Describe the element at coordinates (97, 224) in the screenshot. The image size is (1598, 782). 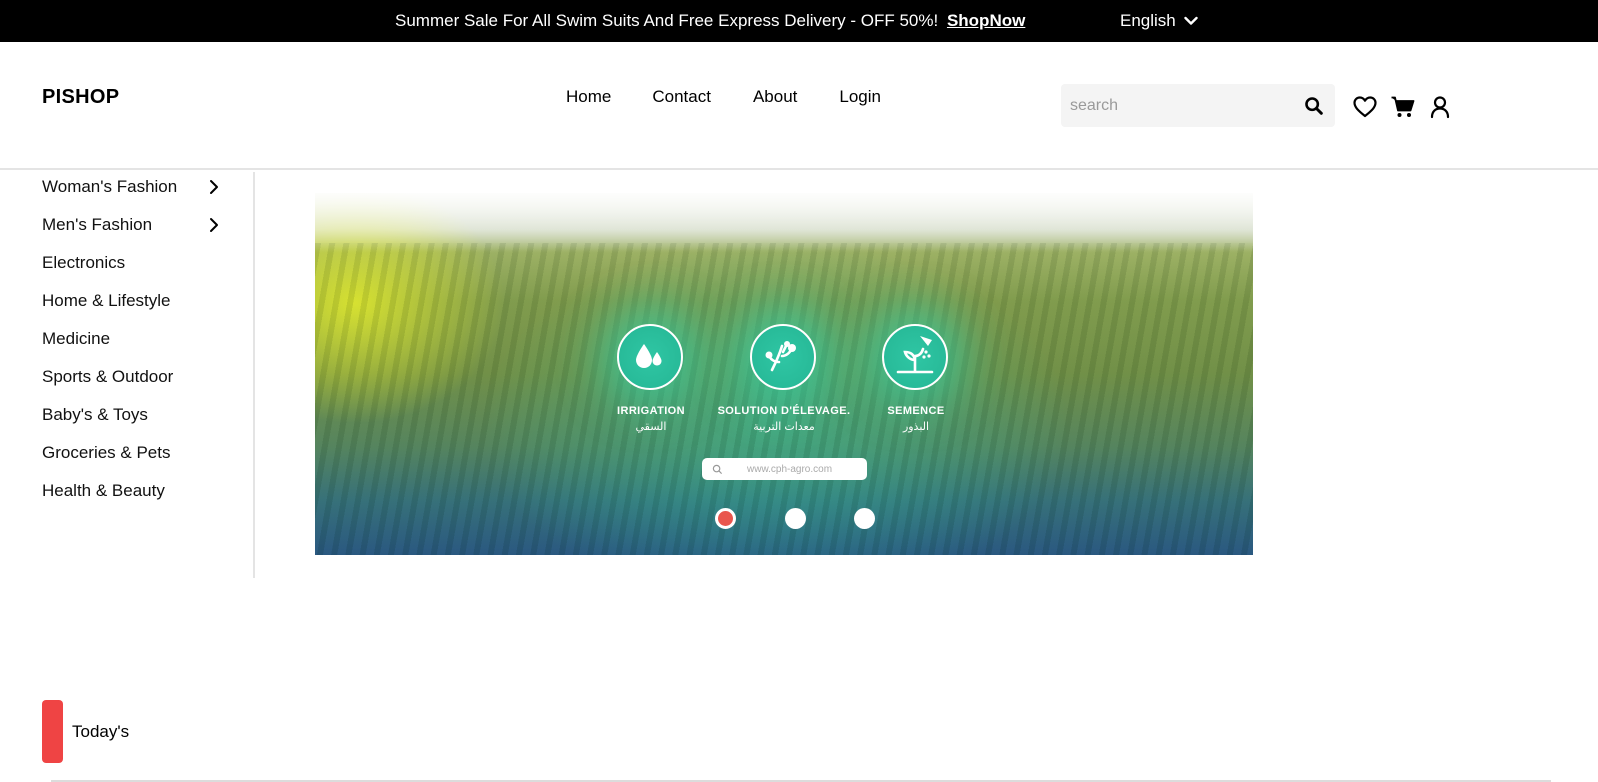
I see `sidebar-item-label: Men's Fashion` at that location.